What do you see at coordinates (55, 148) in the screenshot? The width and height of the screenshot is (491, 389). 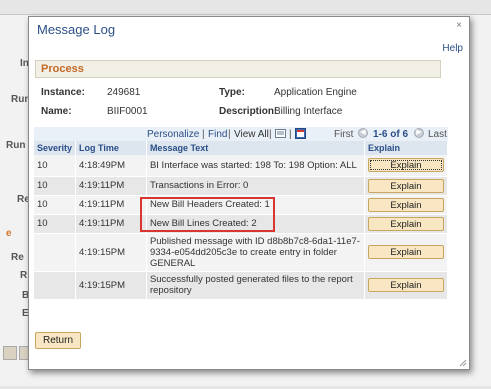 I see `column-header-severity: Severity` at bounding box center [55, 148].